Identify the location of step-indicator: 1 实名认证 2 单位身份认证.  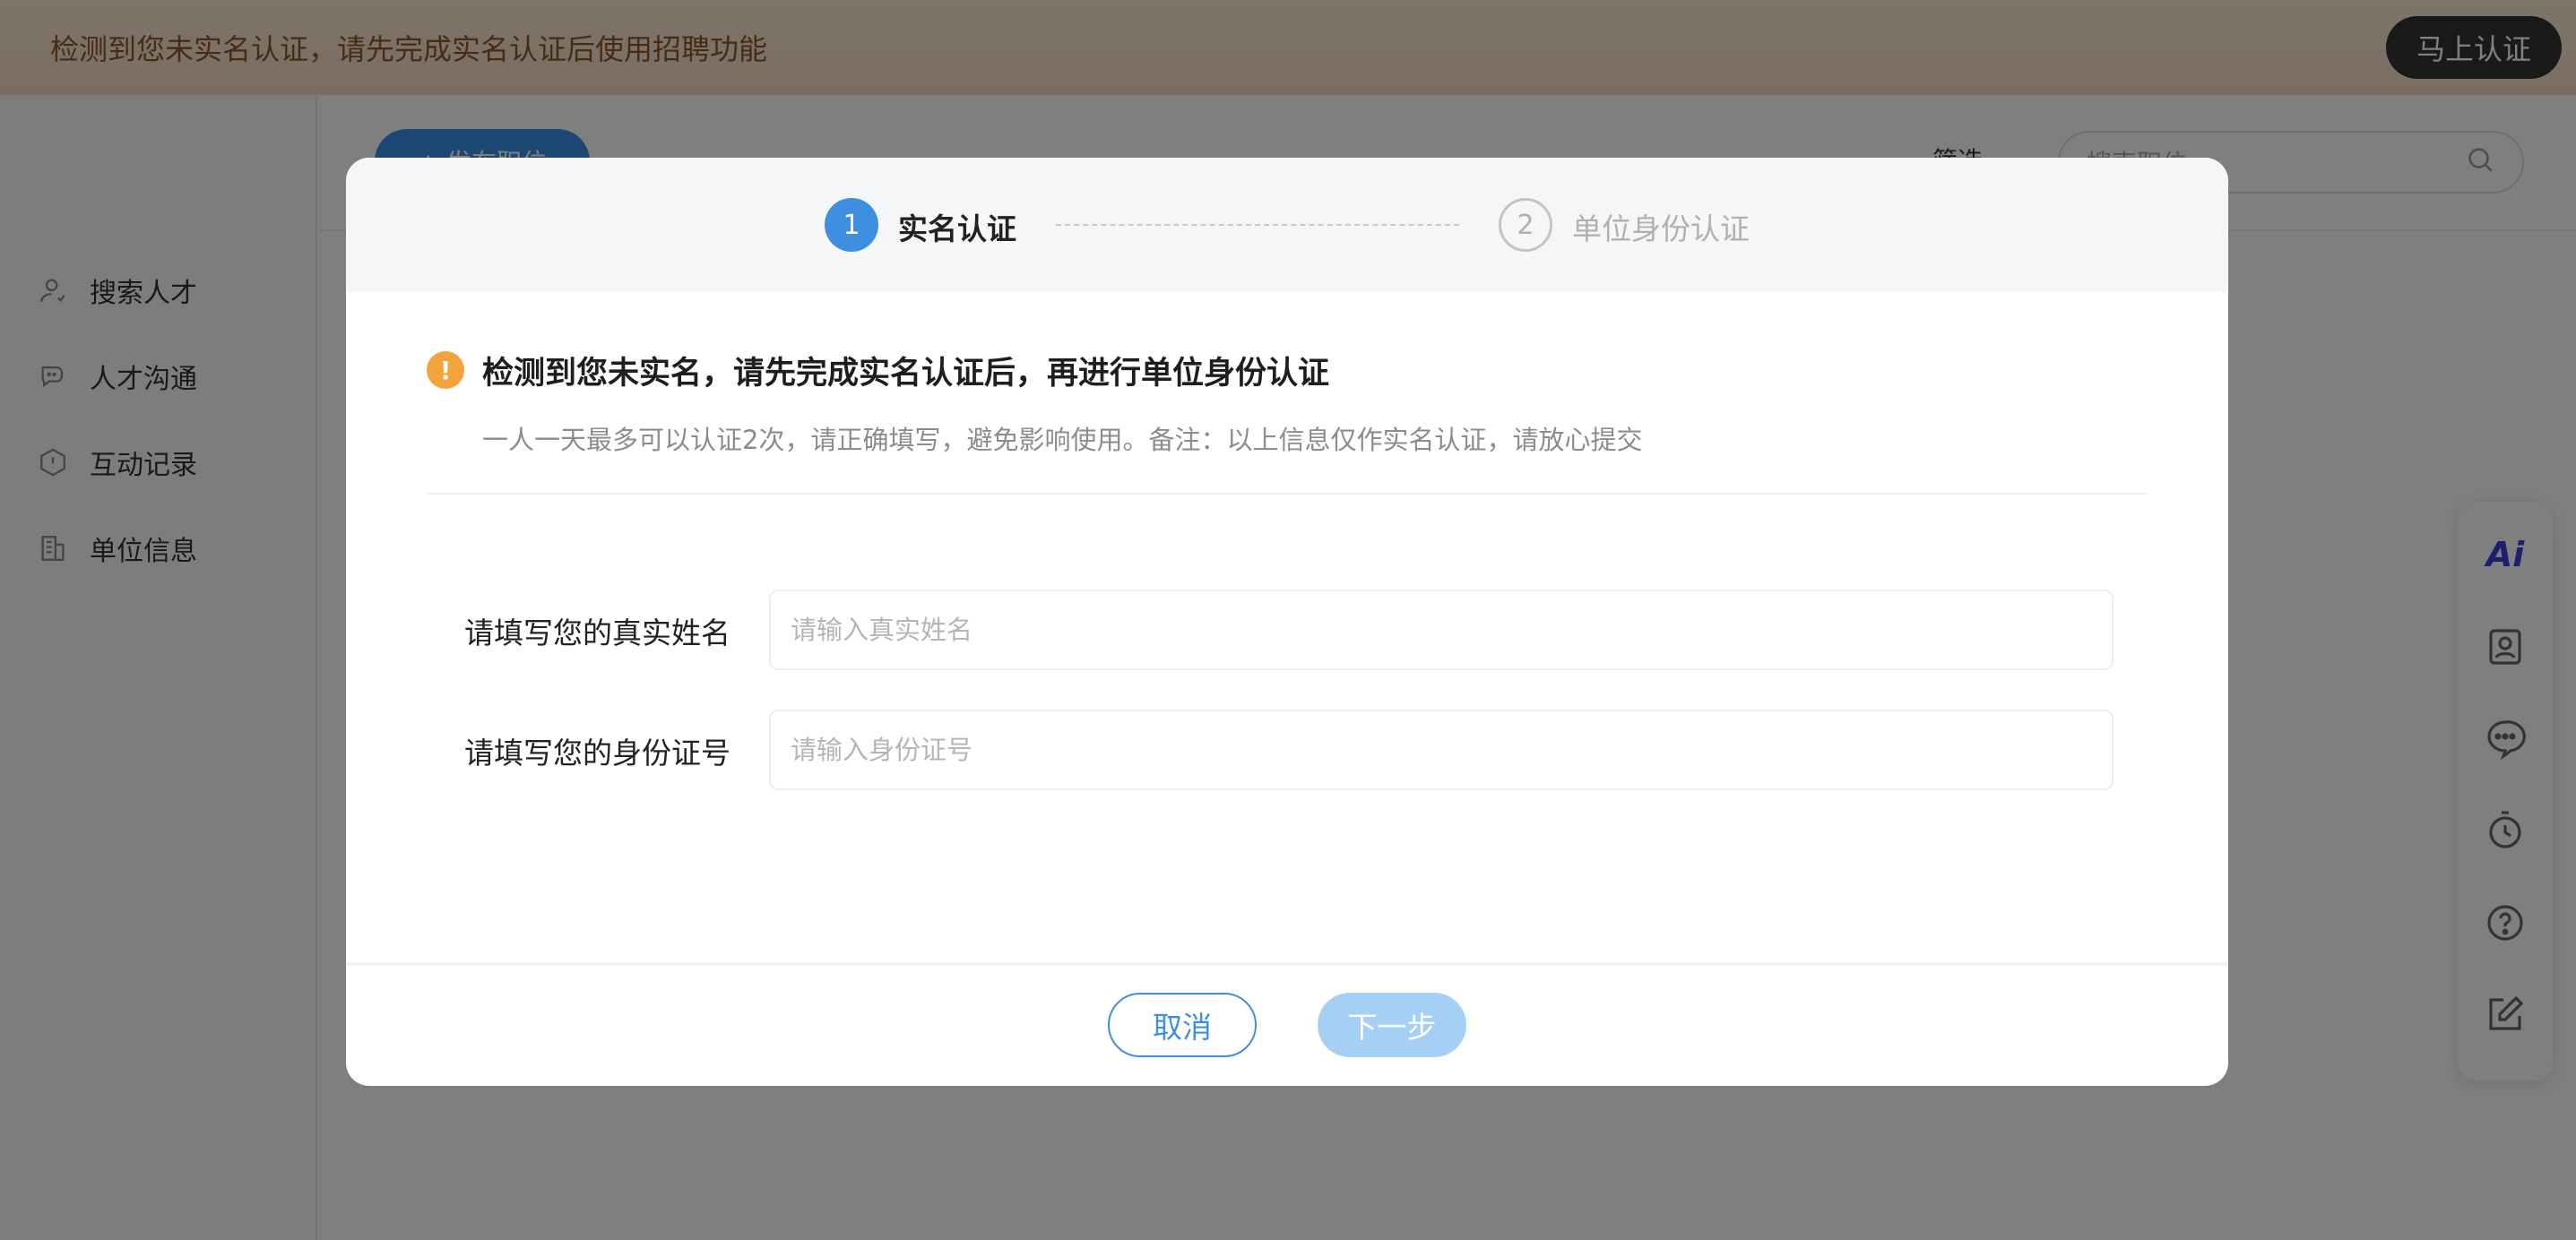
(1287, 225).